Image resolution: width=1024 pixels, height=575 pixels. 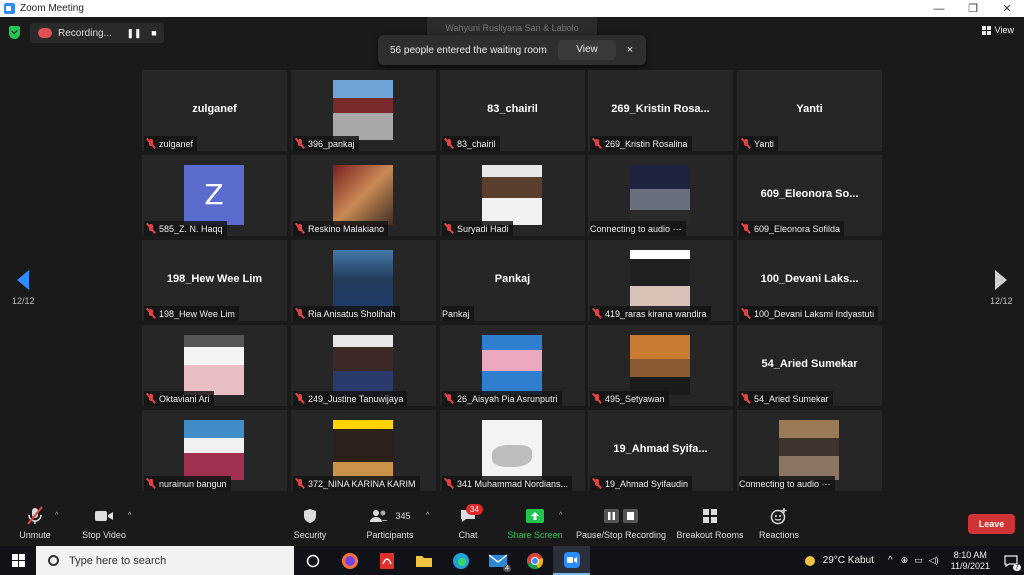 I want to click on participant-name: 372_NINA KARINA KARIM, so click(x=362, y=483).